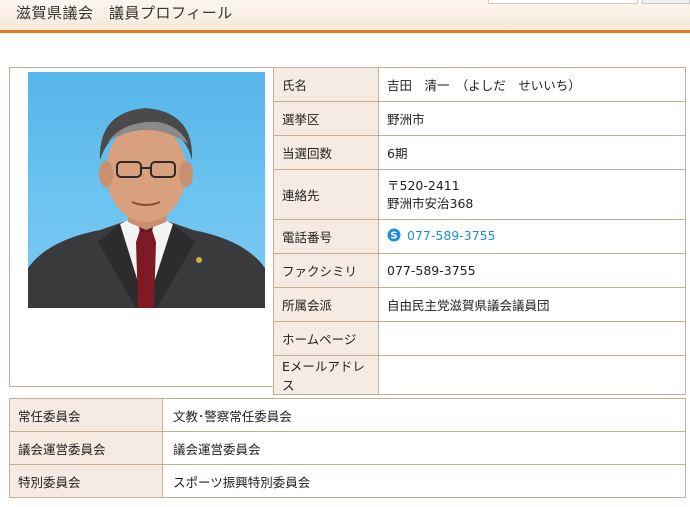 This screenshot has width=690, height=507. I want to click on address: 野洲市安治368, so click(430, 203).